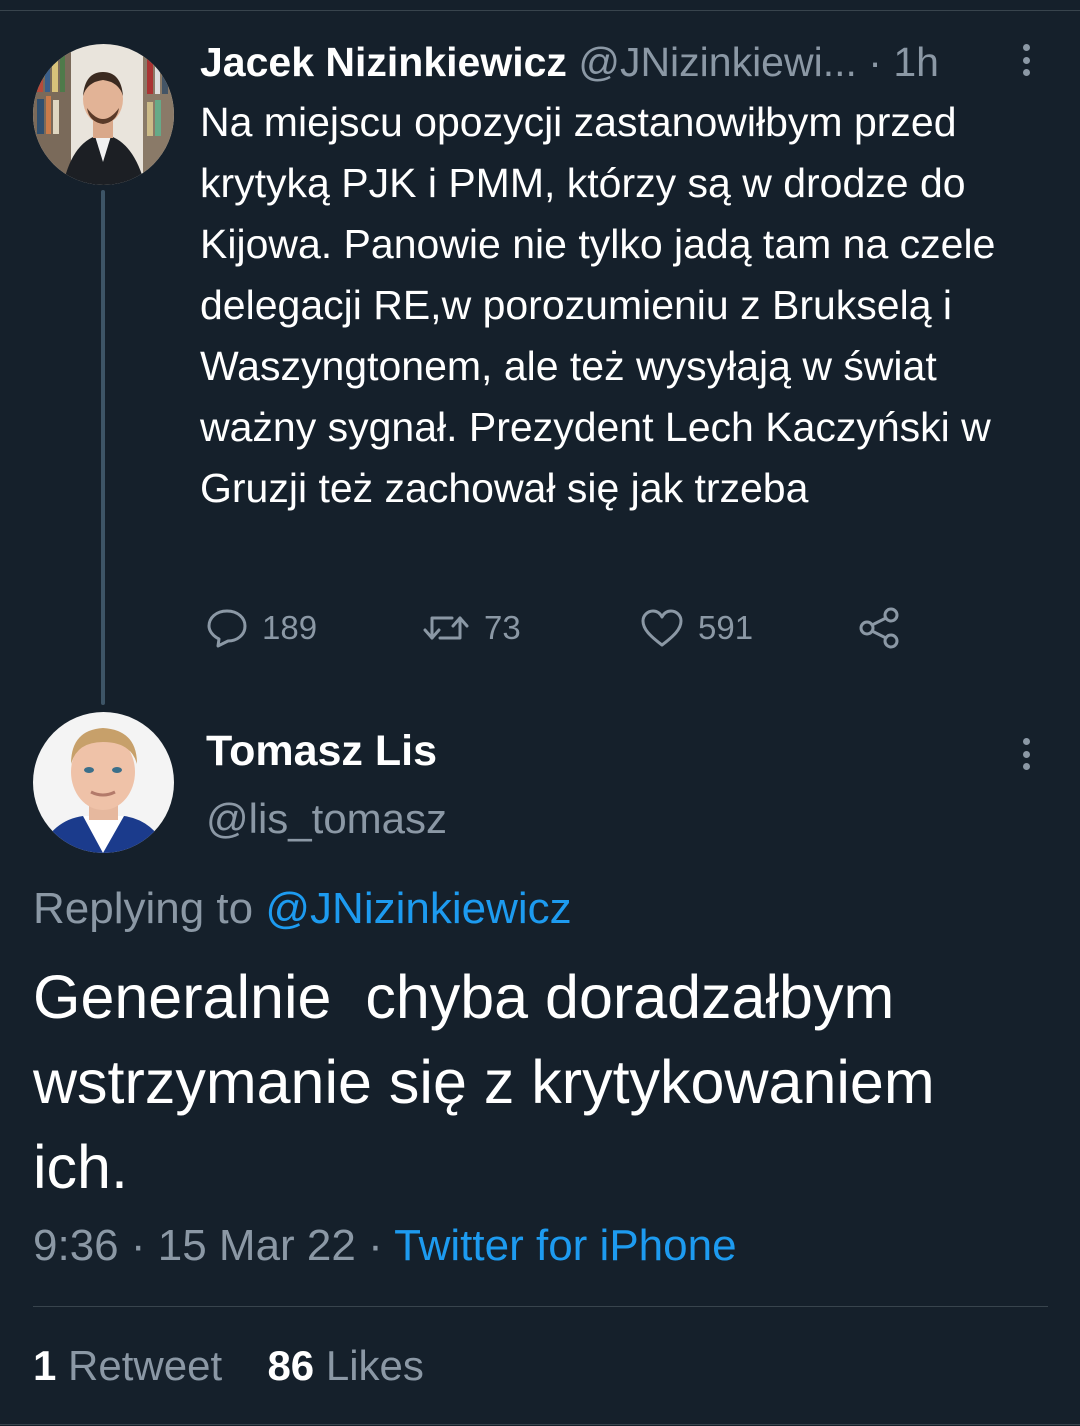  What do you see at coordinates (291, 1365) in the screenshot?
I see `likes-count: 86` at bounding box center [291, 1365].